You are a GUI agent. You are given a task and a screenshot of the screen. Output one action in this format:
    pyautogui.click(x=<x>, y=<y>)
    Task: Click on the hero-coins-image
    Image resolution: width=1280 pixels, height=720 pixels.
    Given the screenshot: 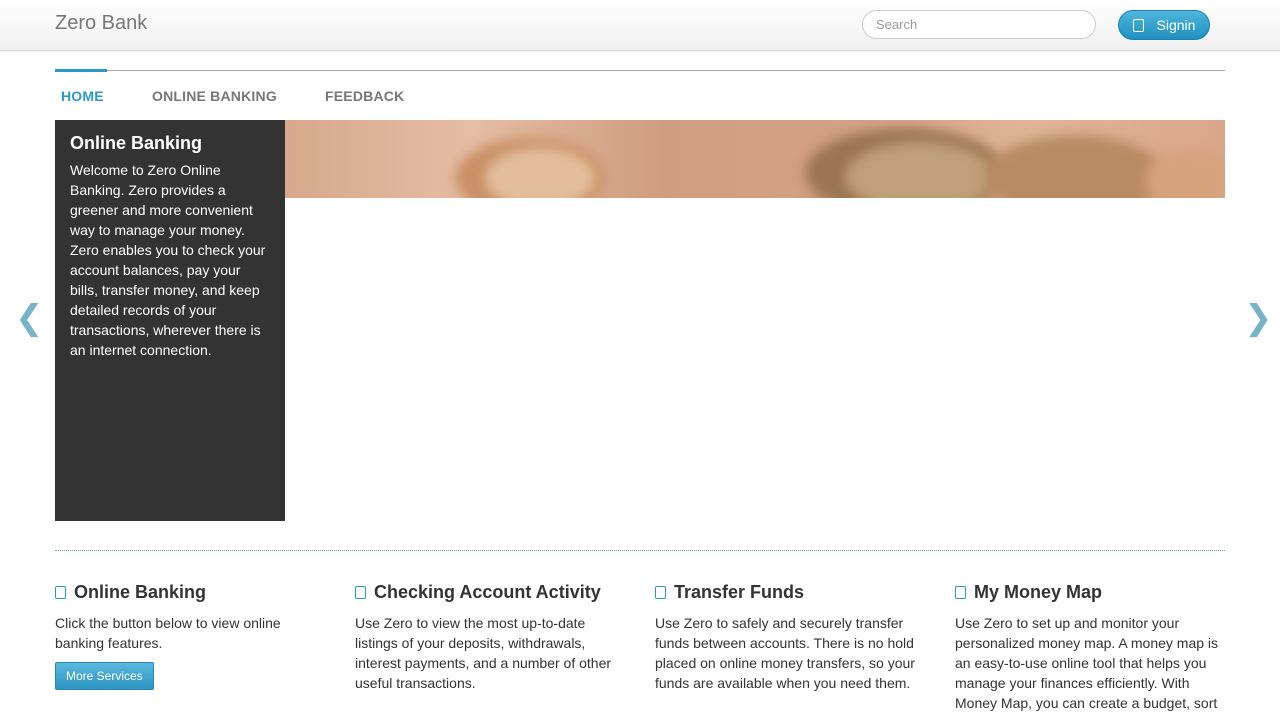 What is the action you would take?
    pyautogui.click(x=755, y=159)
    